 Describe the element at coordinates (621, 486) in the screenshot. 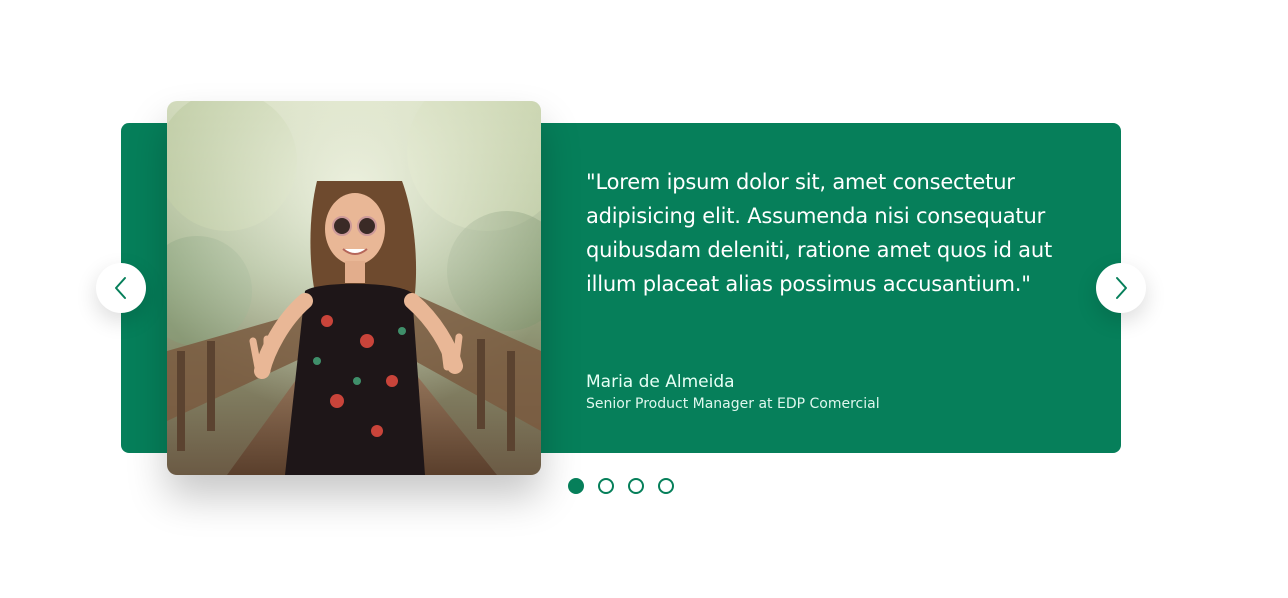

I see `pagination-dots` at that location.